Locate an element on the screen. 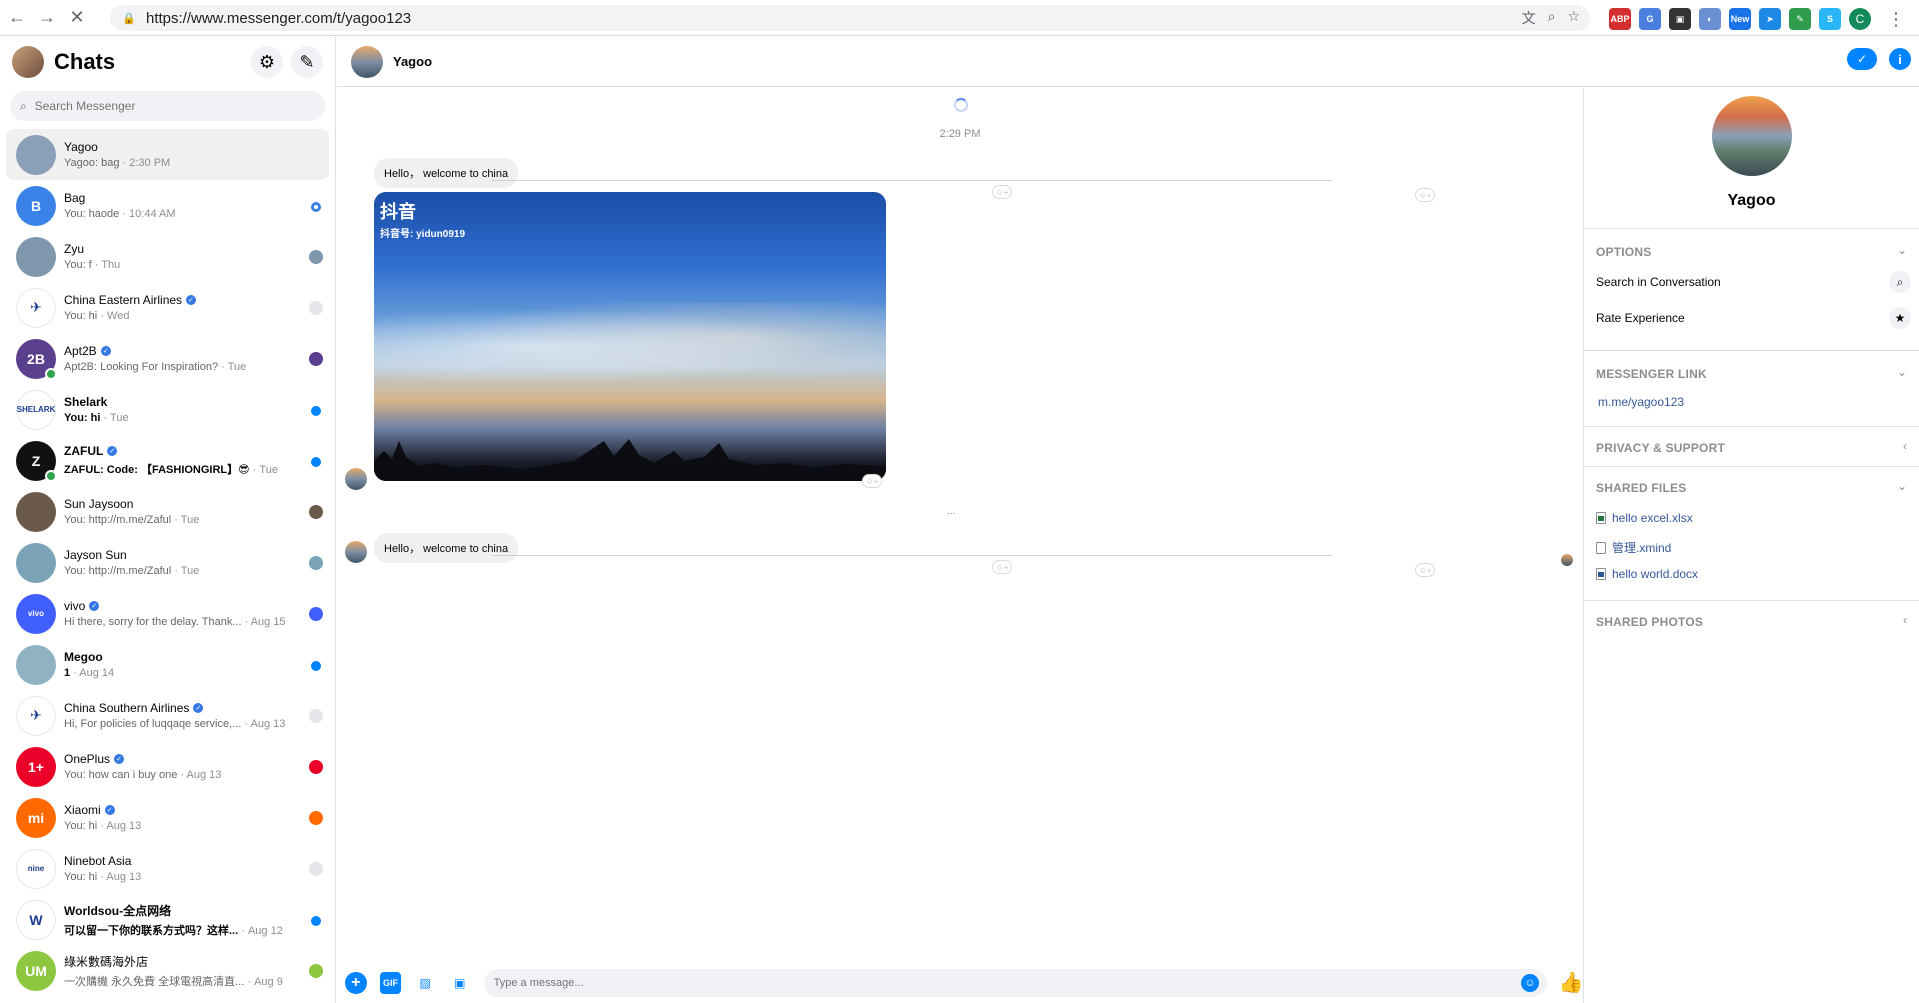  search-box: ⌕ is located at coordinates (167, 106).